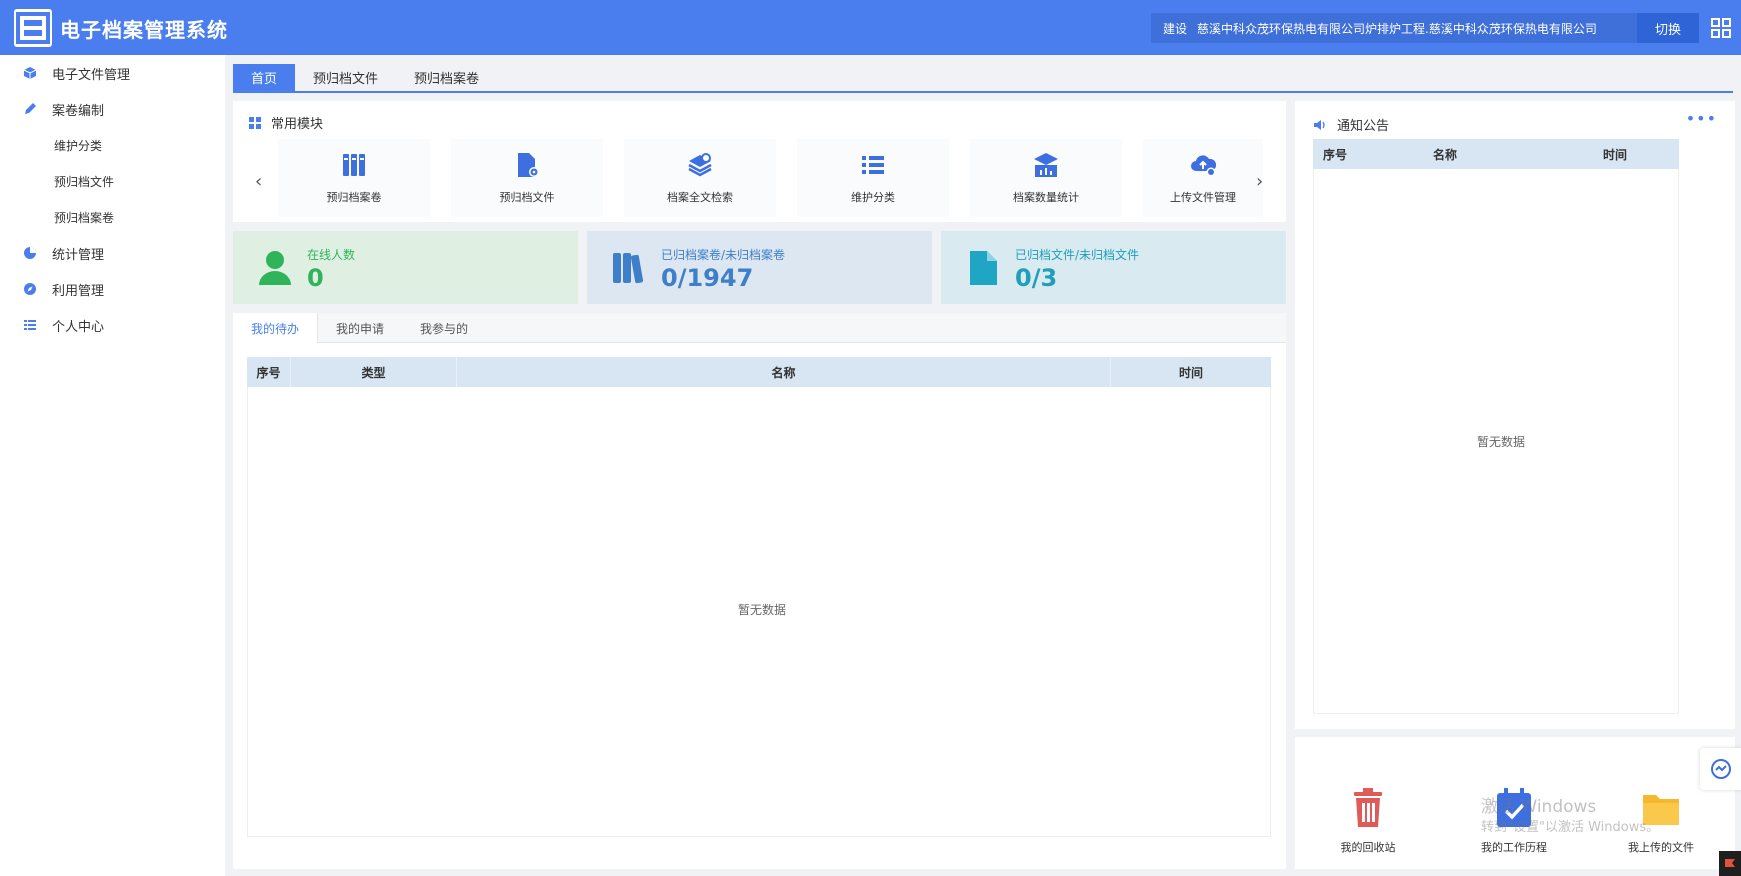 This screenshot has height=876, width=1741. I want to click on tab-my-participation: 我参与的, so click(444, 328).